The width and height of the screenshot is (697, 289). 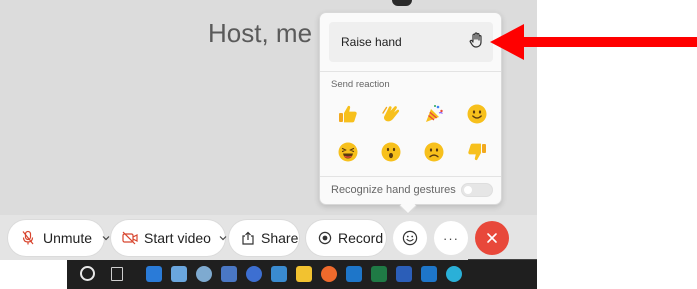 I want to click on thumbs-up-icon, so click(x=347, y=114).